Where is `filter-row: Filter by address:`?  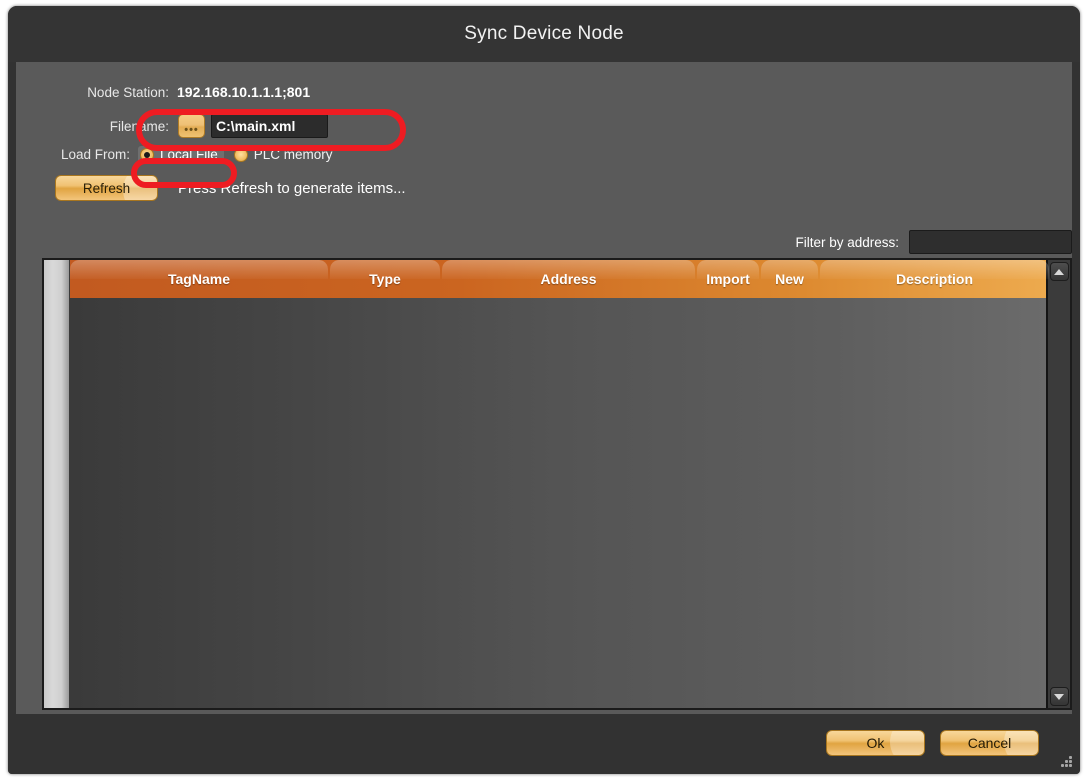
filter-row: Filter by address: is located at coordinates (933, 242).